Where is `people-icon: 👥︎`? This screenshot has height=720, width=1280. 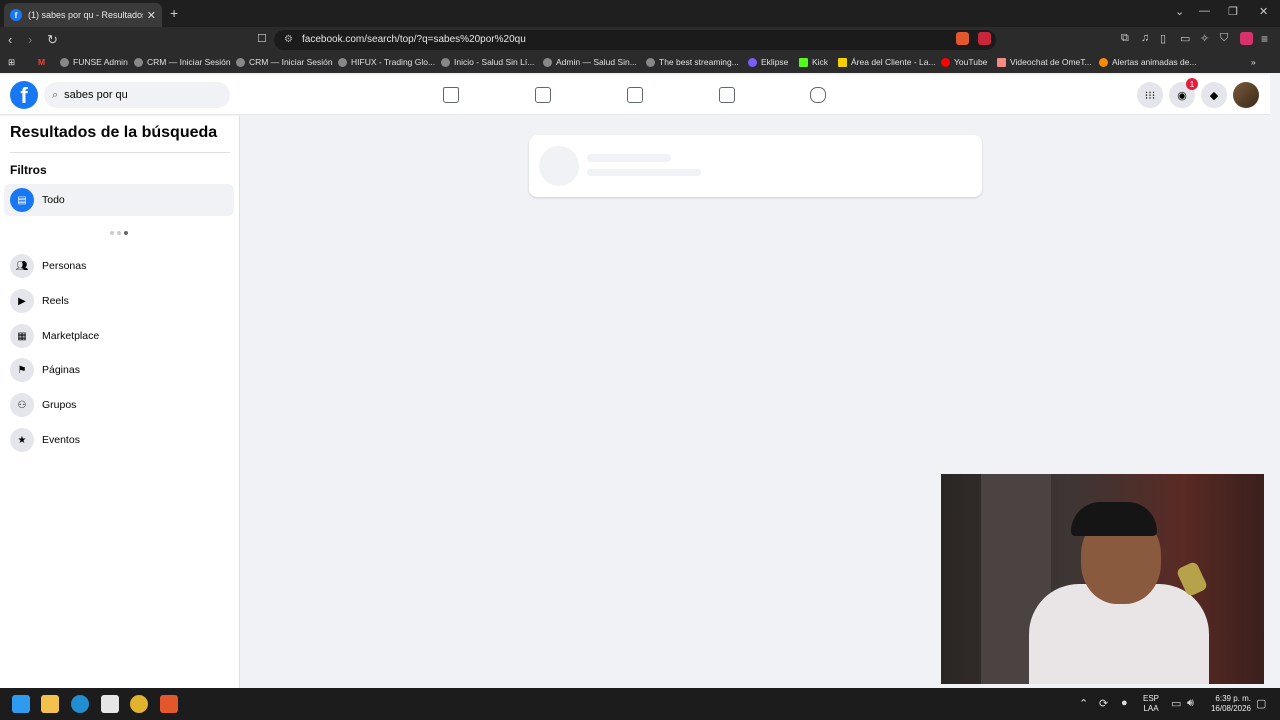
people-icon: 👥︎ is located at coordinates (22, 266).